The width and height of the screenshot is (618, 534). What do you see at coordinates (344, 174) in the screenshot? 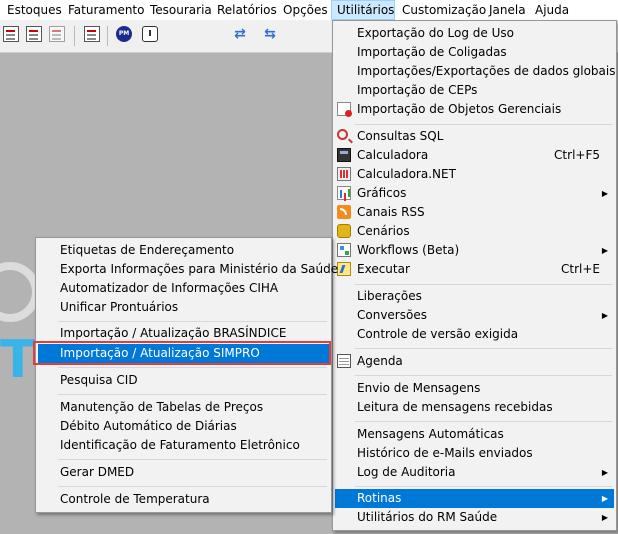
I see `calculator-net-icon` at bounding box center [344, 174].